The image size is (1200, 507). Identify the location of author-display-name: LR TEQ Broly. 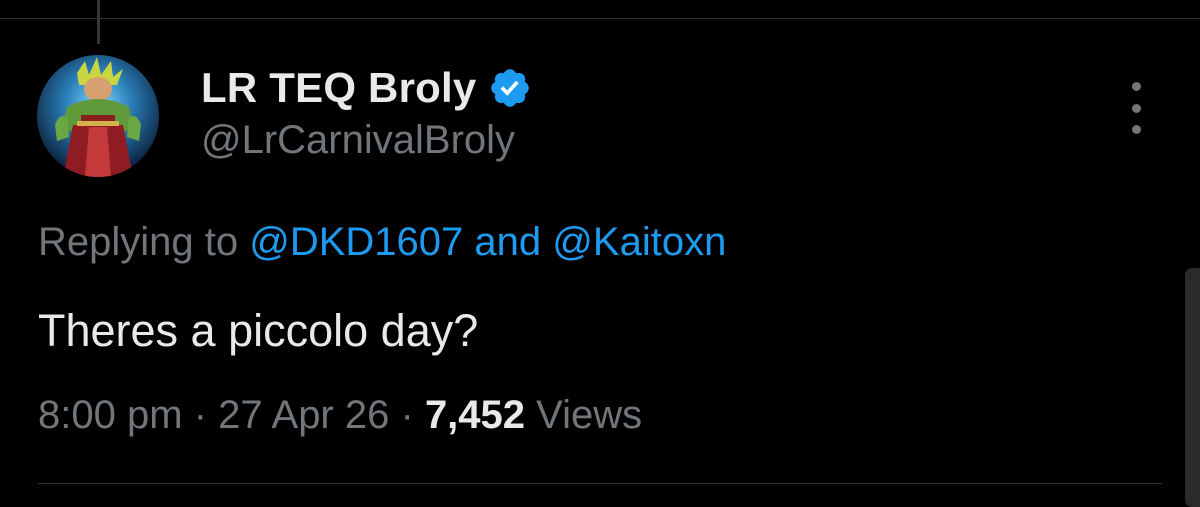
(338, 88).